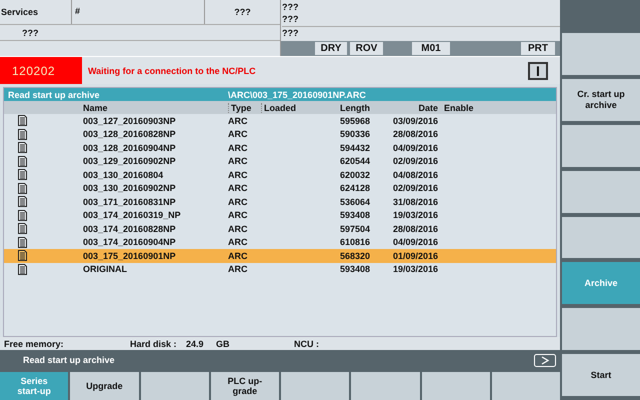 This screenshot has height=400, width=640. I want to click on more-icon, so click(545, 360).